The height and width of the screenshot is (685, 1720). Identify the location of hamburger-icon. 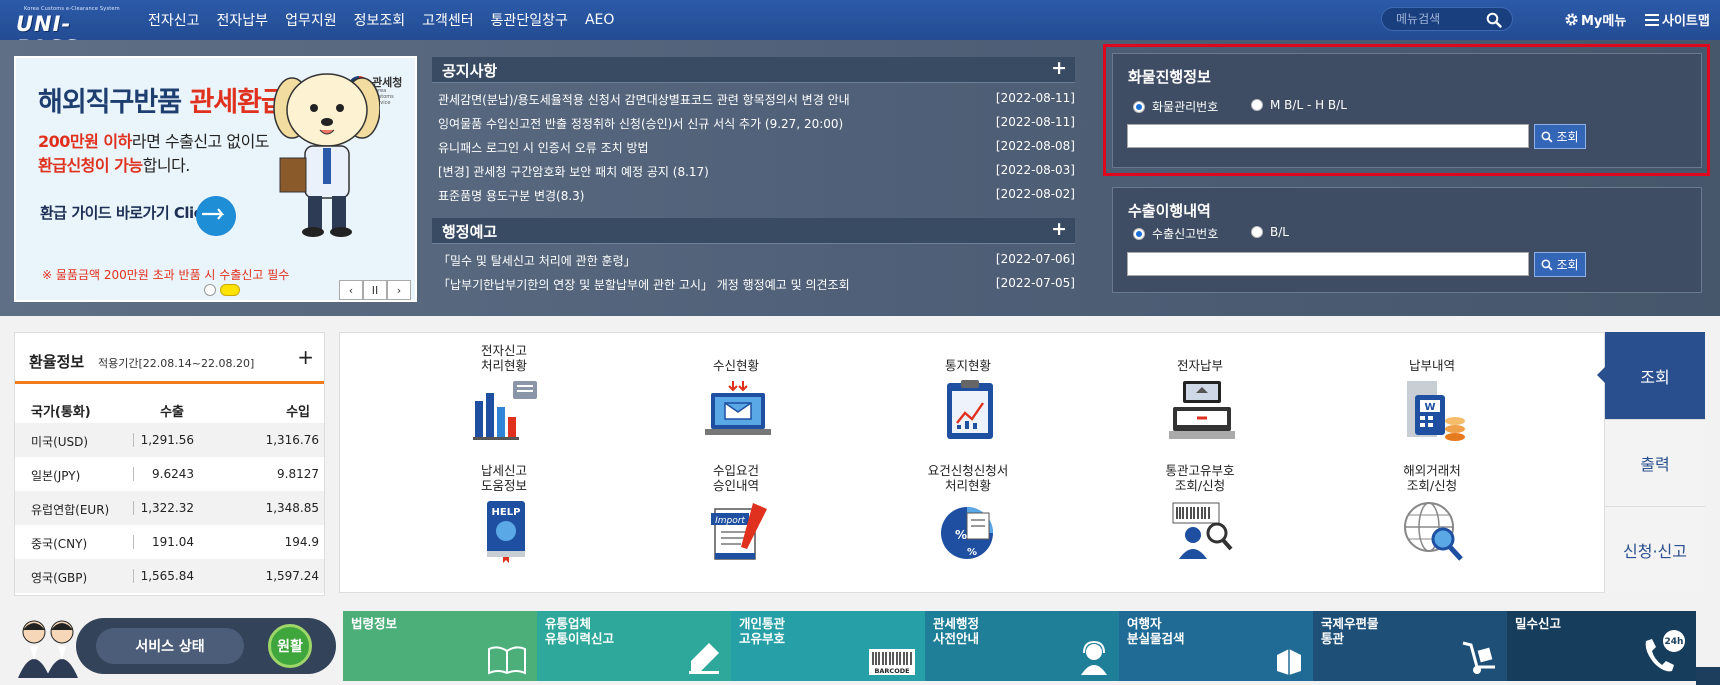
(1652, 19).